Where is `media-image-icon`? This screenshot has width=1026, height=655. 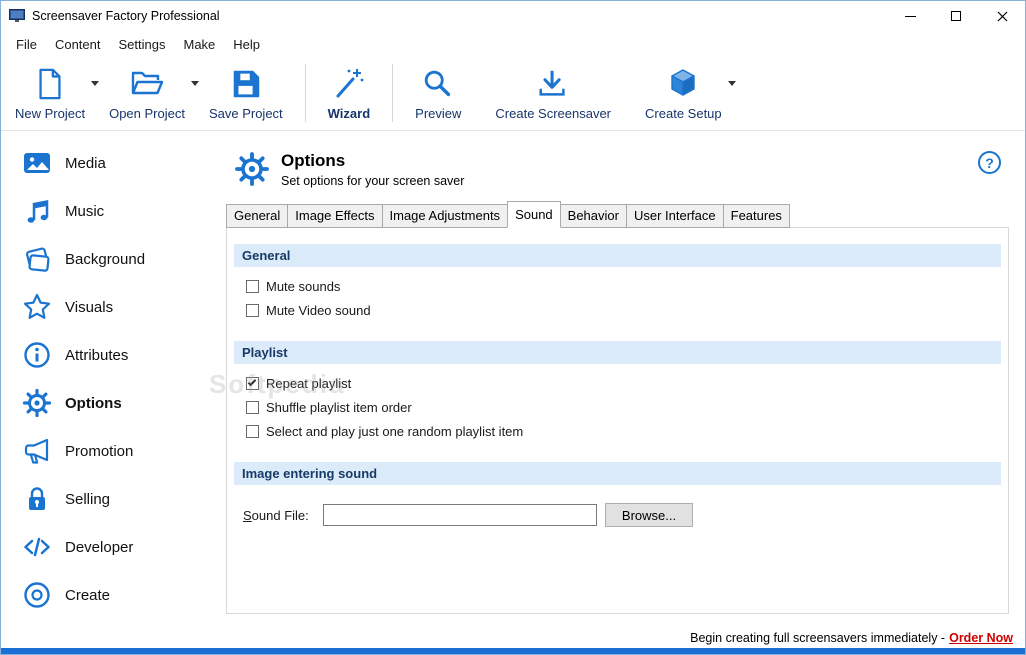 media-image-icon is located at coordinates (36, 163).